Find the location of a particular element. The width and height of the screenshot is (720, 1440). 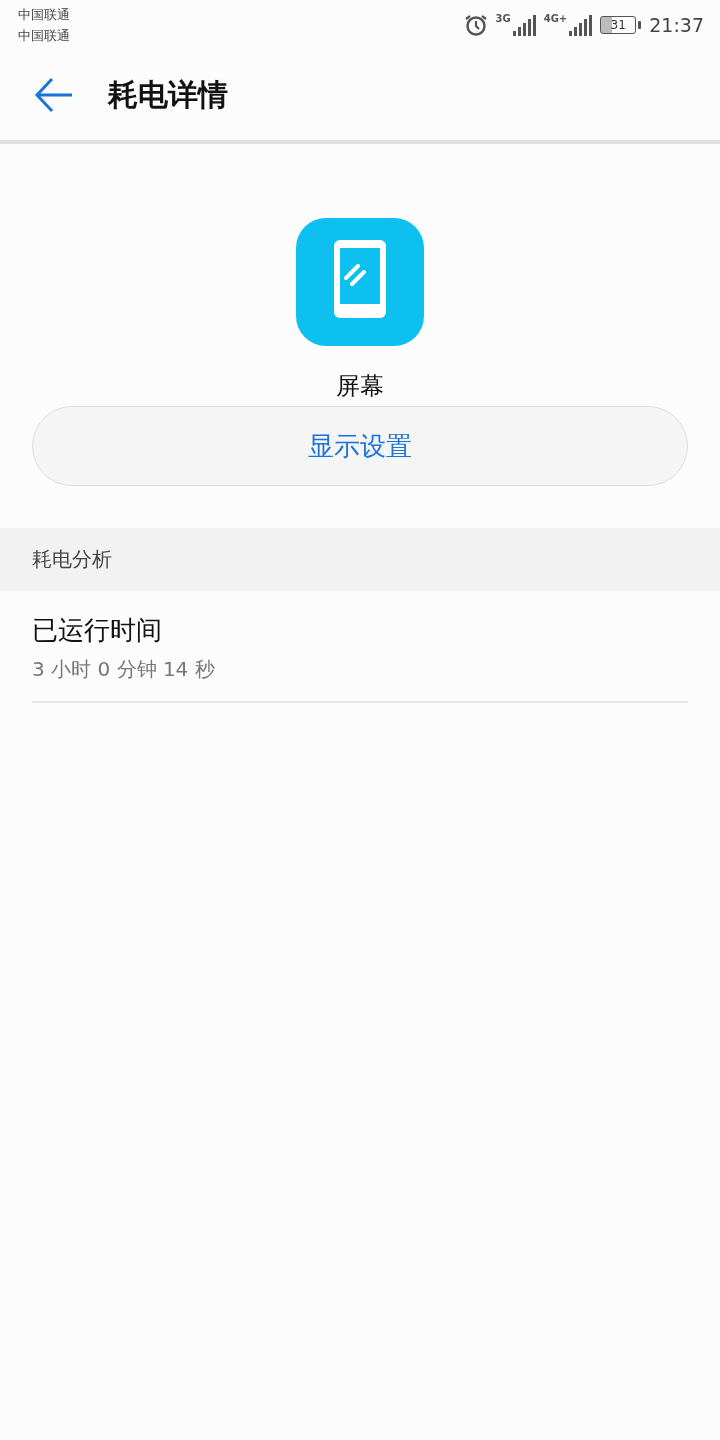

alarm-icon is located at coordinates (475, 25).